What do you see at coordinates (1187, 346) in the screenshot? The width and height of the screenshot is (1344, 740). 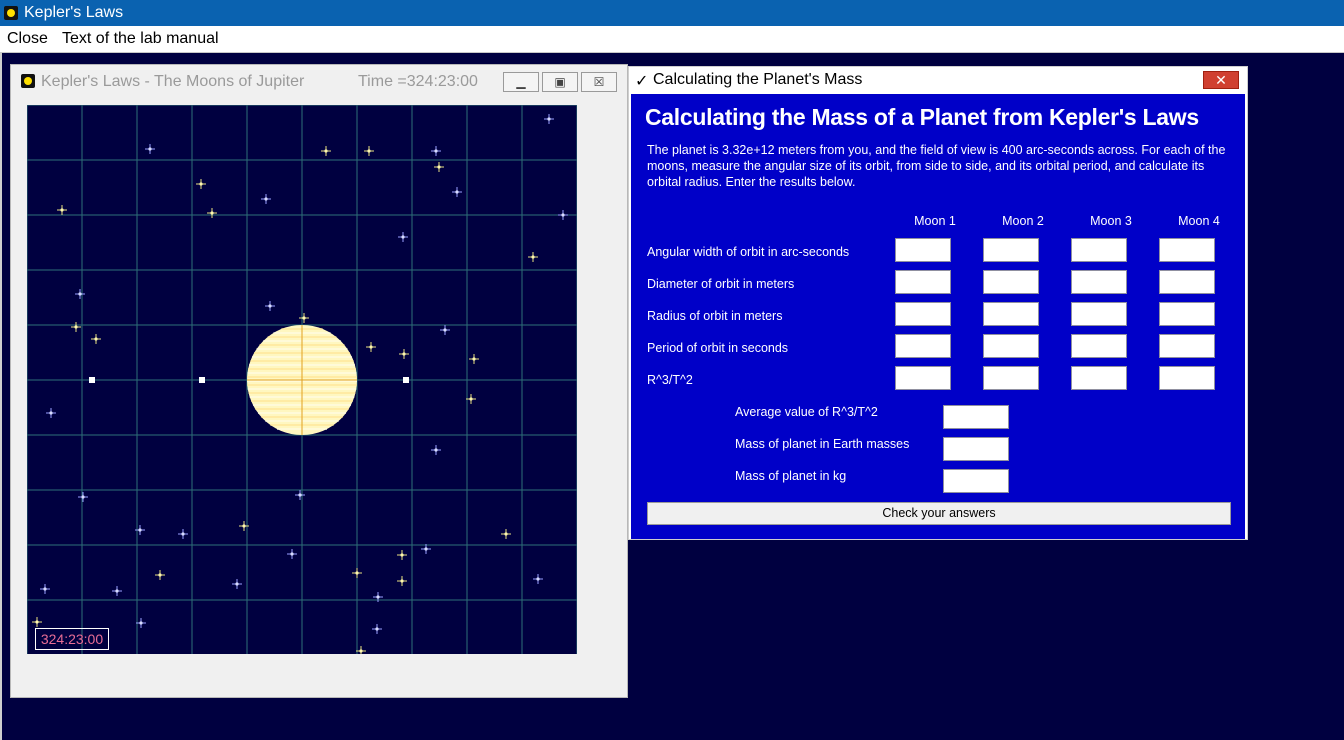 I see `period-moon-4-input` at bounding box center [1187, 346].